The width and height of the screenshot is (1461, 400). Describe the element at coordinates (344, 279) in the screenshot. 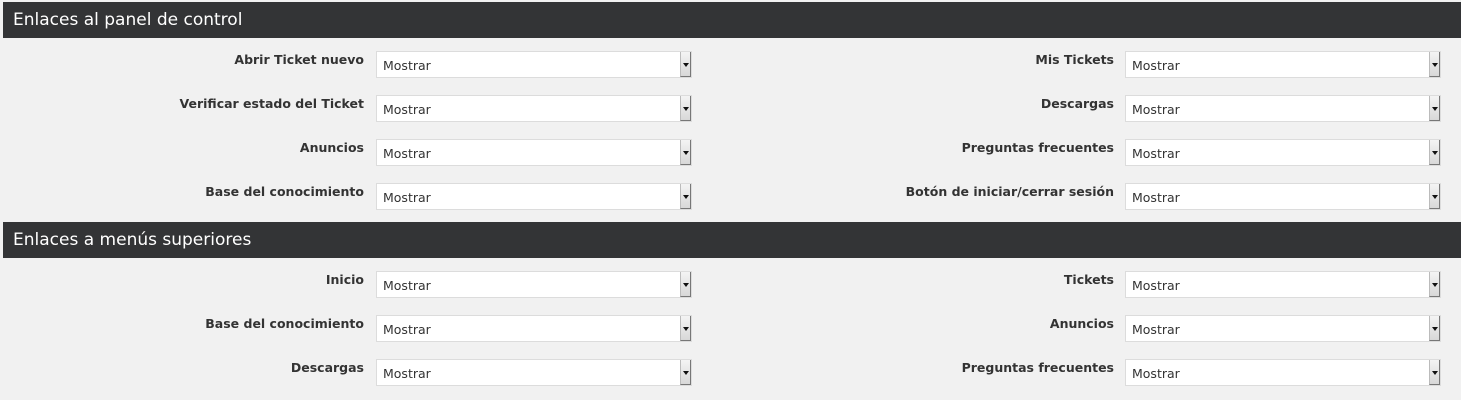

I see `field-label: Inicio` at that location.